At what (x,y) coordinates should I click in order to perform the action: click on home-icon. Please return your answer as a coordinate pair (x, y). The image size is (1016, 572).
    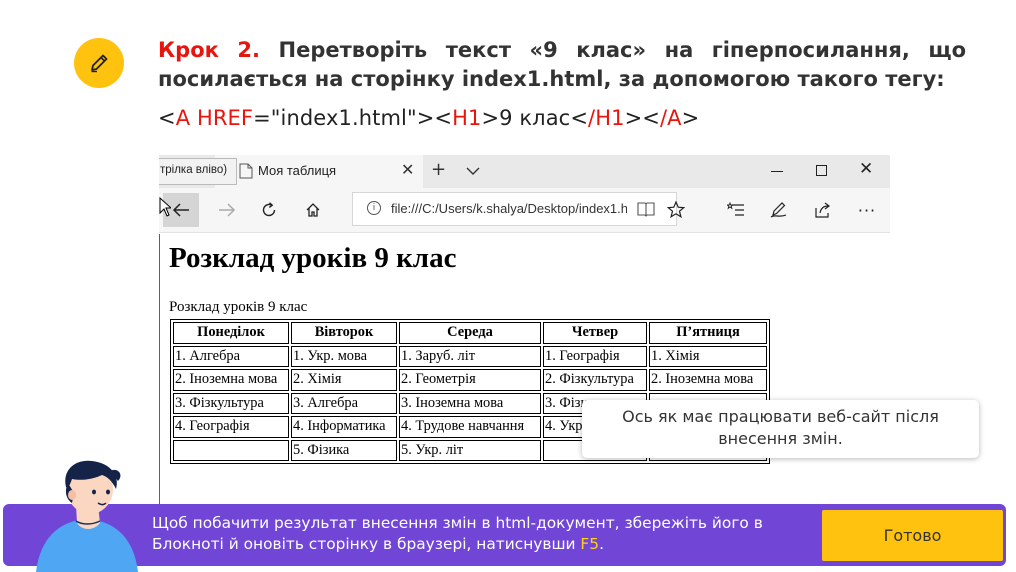
    Looking at the image, I should click on (313, 210).